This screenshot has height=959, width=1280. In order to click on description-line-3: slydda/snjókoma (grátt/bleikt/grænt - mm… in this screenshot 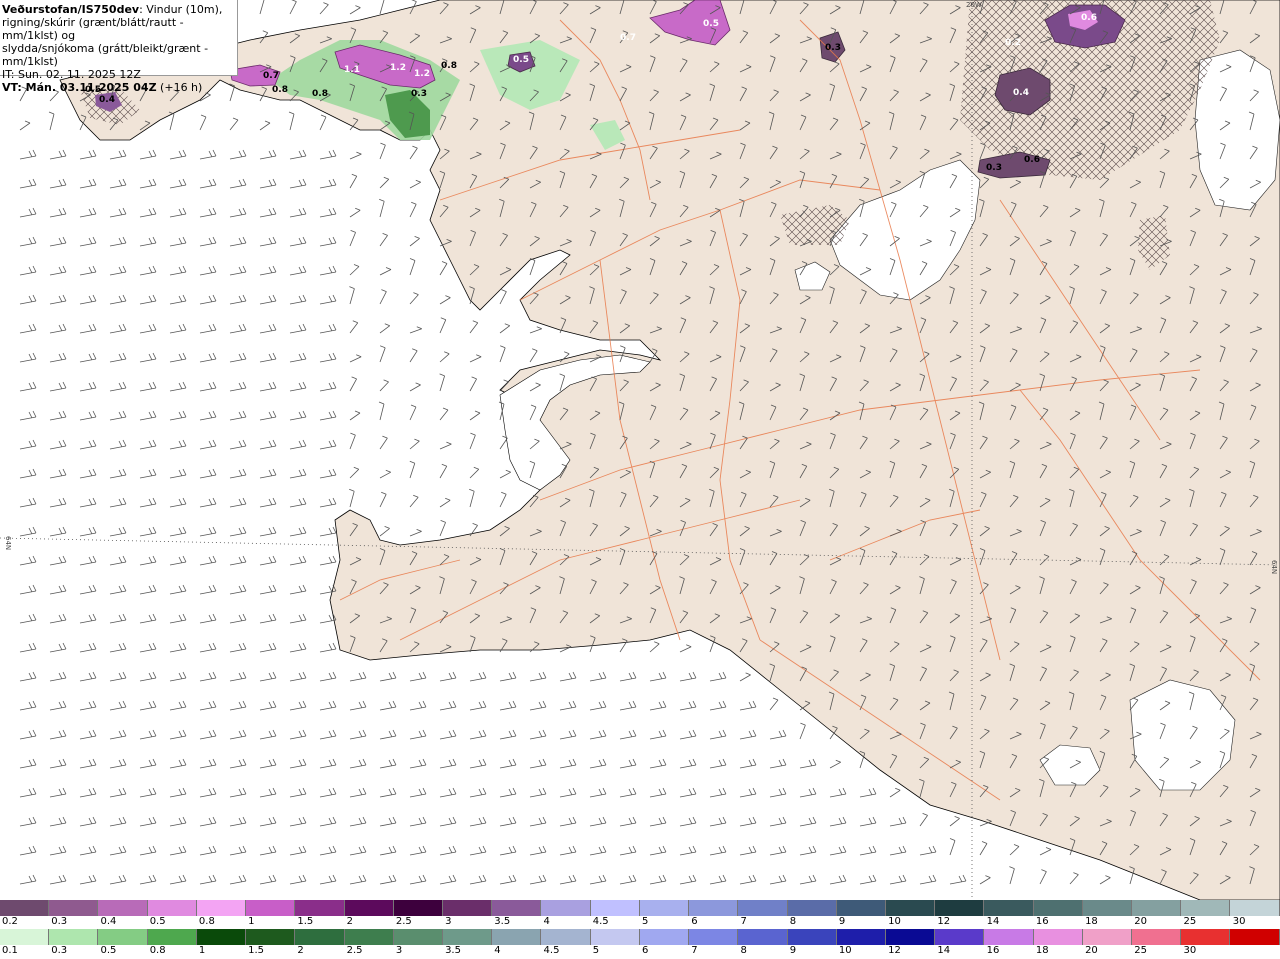, I will do `click(105, 55)`.